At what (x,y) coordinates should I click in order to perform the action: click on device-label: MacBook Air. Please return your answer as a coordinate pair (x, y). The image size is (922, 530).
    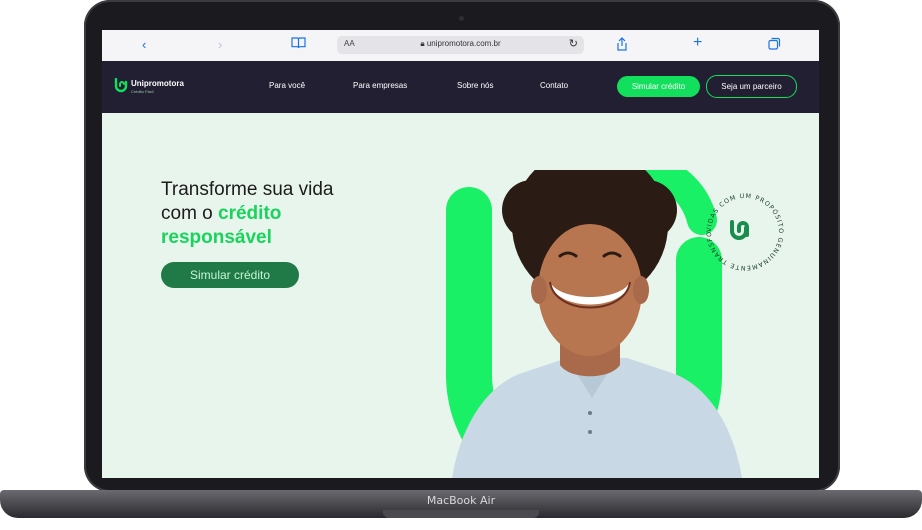
    Looking at the image, I should click on (461, 500).